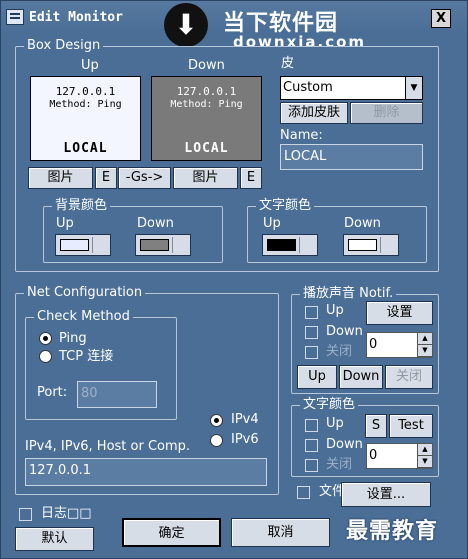  What do you see at coordinates (339, 351) in the screenshot?
I see `sound-off-label: 关闭` at bounding box center [339, 351].